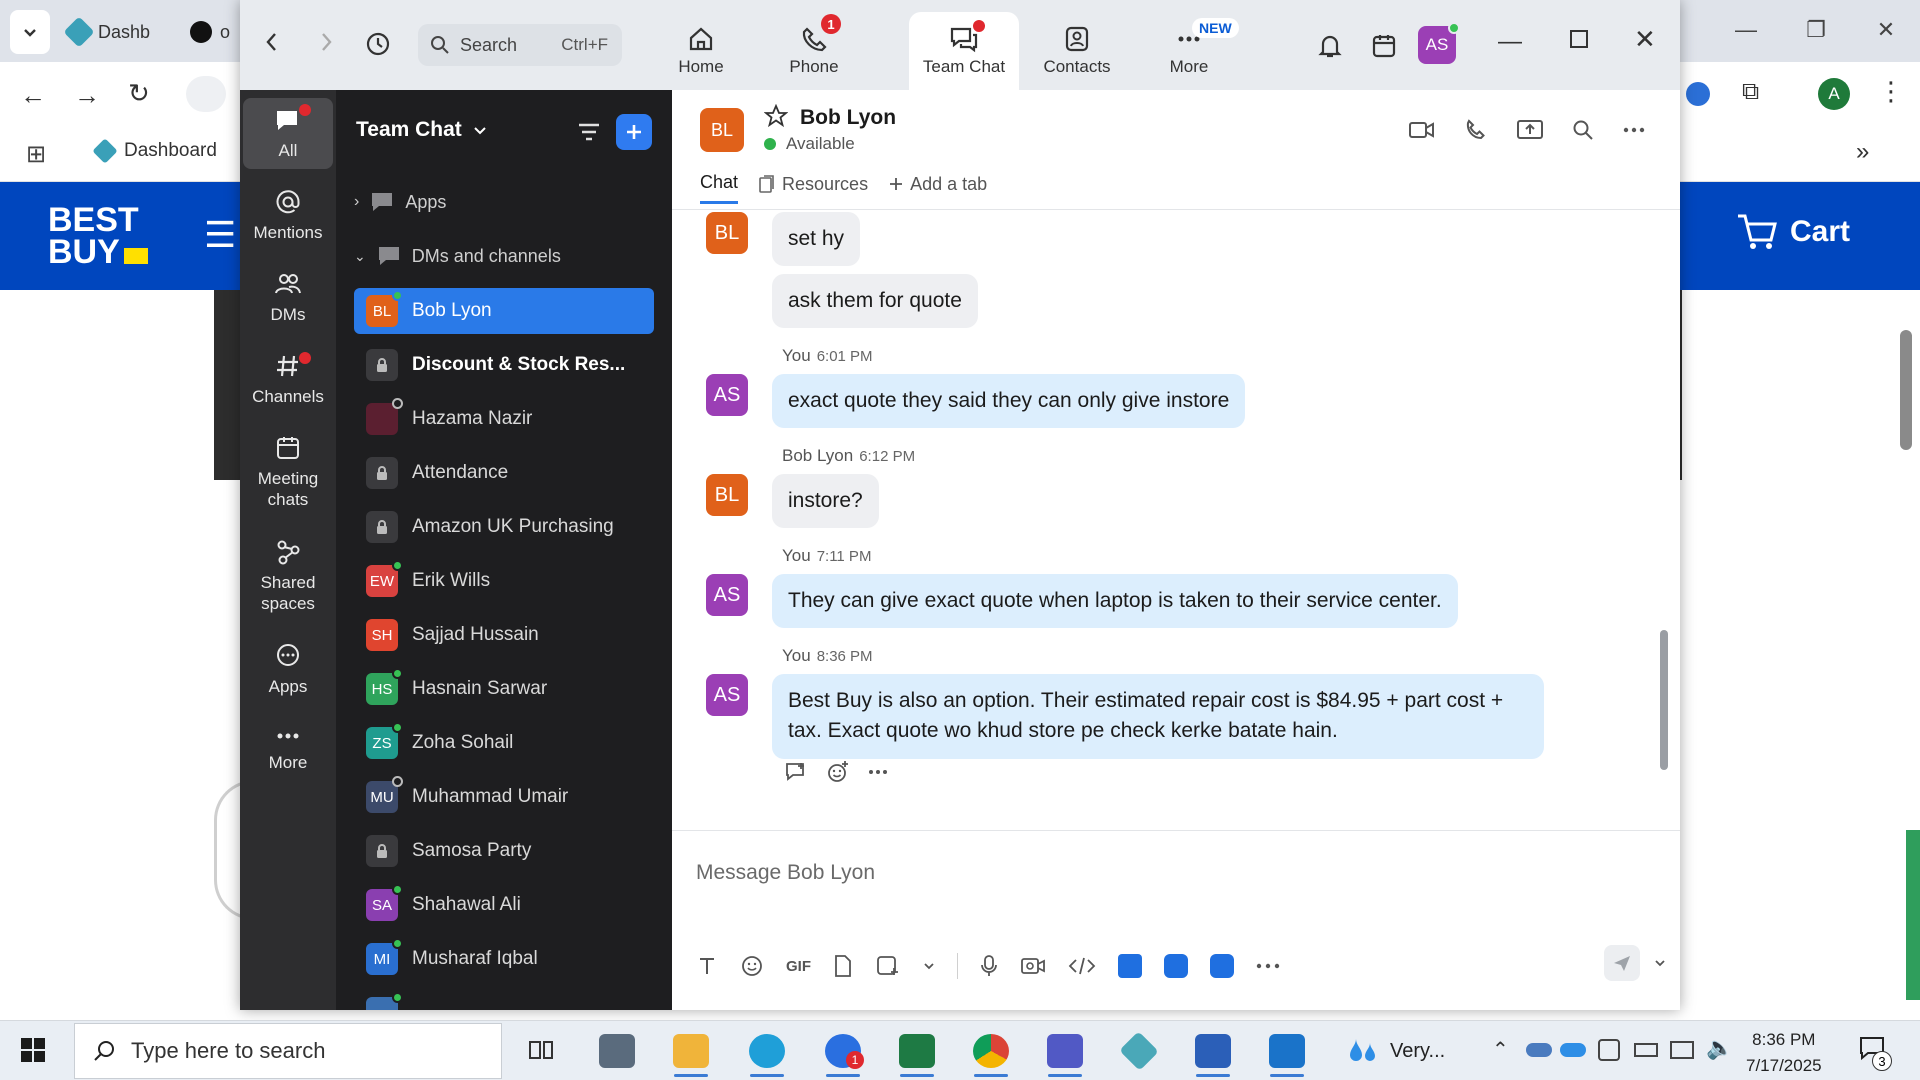 This screenshot has width=1920, height=1080. Describe the element at coordinates (272, 42) in the screenshot. I see `back-chevron-icon` at that location.